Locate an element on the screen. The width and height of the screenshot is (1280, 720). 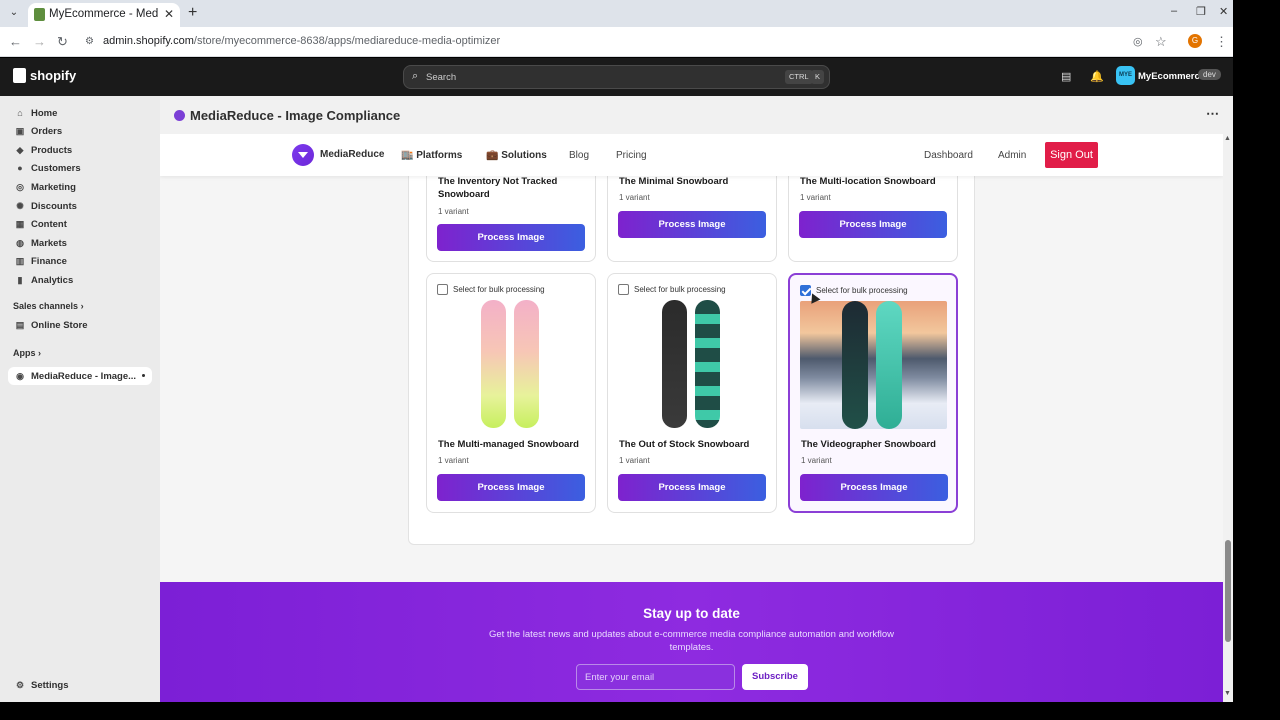
sidebar-item-markets: ◍ Markets is located at coordinates (80, 243).